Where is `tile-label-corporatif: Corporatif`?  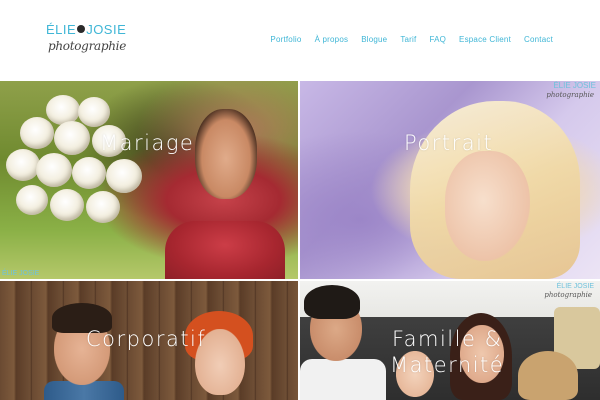 tile-label-corporatif: Corporatif is located at coordinates (146, 339).